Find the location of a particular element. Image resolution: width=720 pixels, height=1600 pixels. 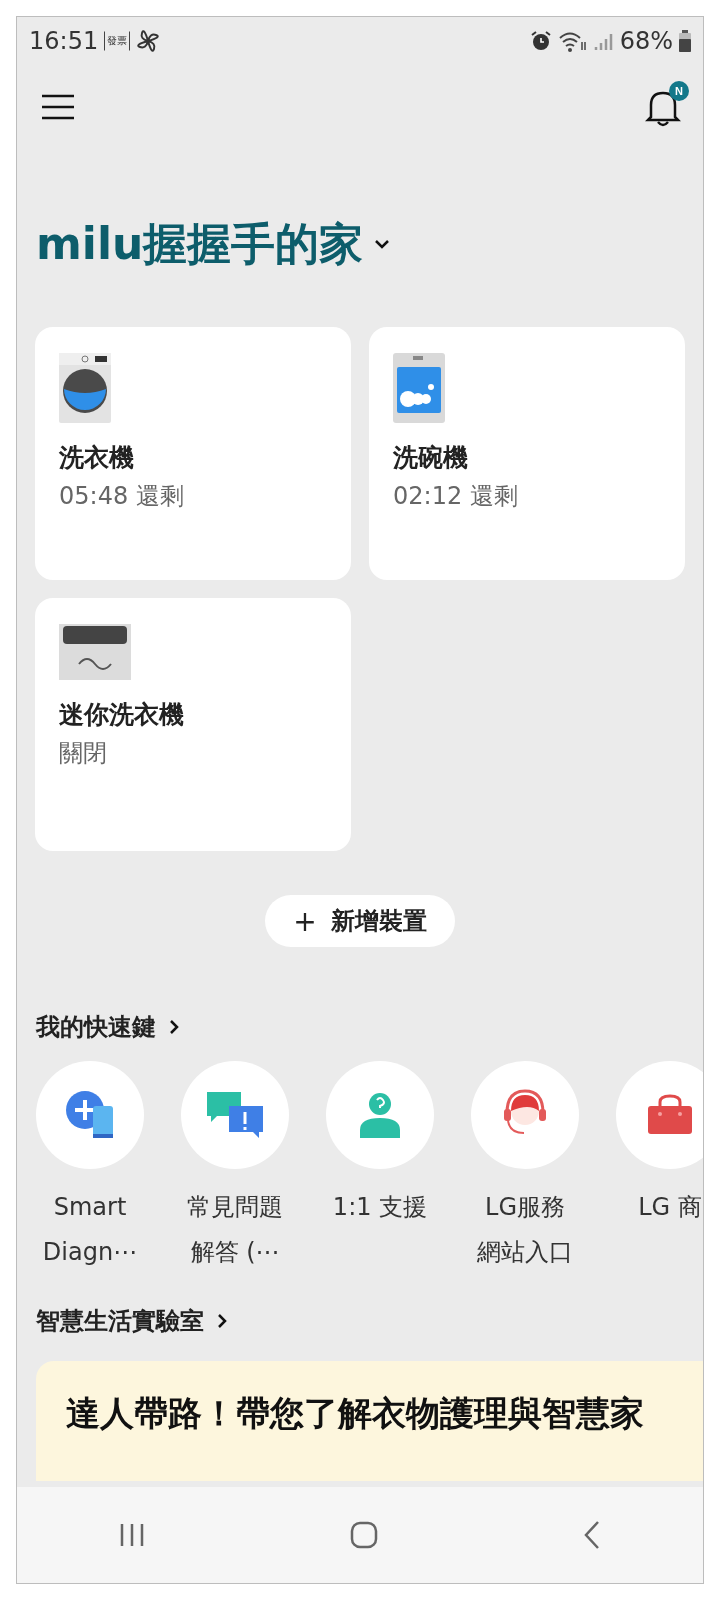

device-status: 02:12 還剩 is located at coordinates (456, 496).